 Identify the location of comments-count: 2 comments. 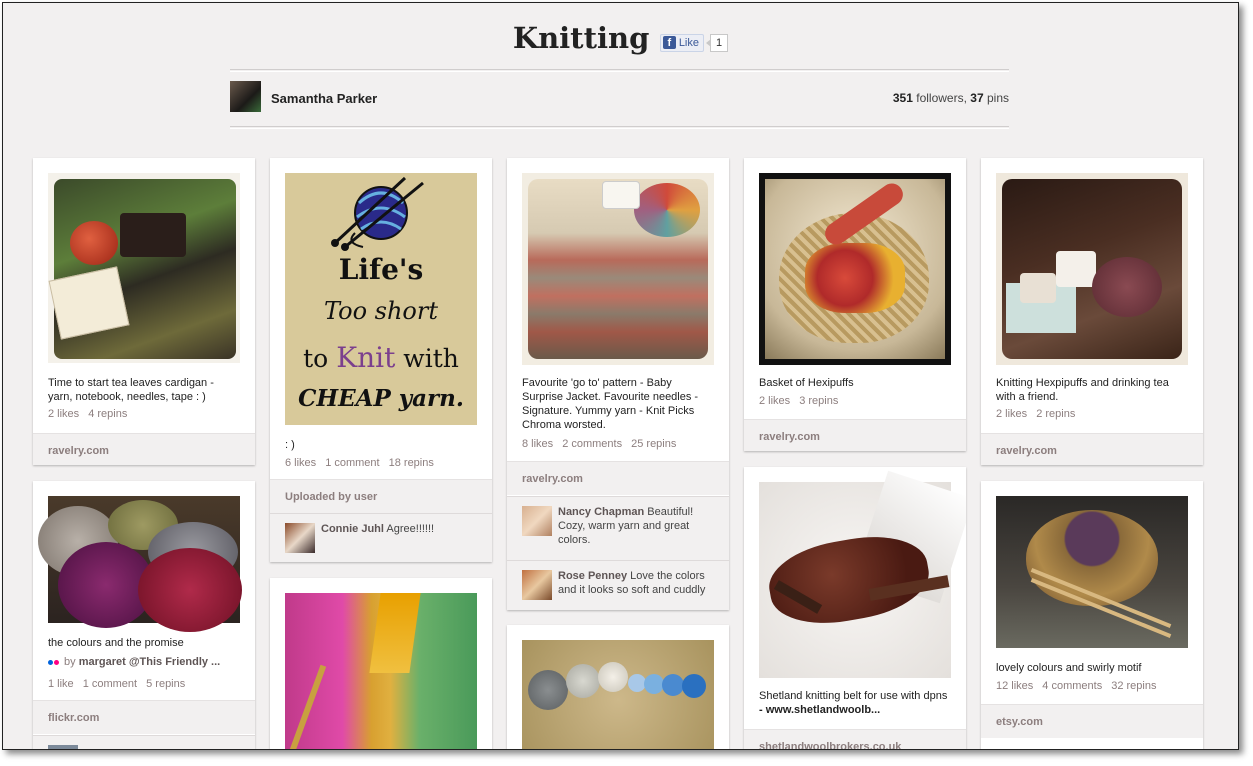
(592, 444).